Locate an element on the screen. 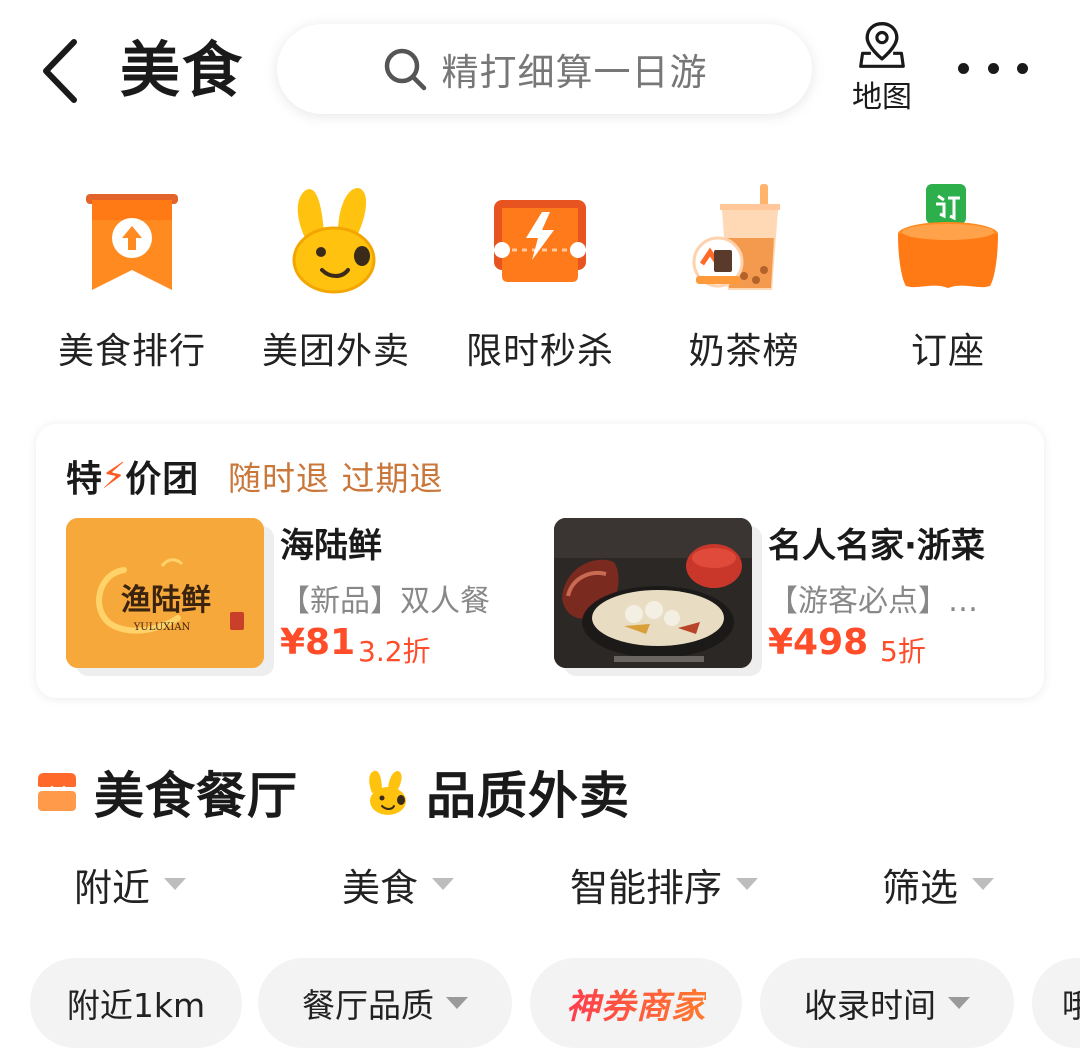  deal-image: 渔陆鲜 YULUXIAN is located at coordinates (165, 593).